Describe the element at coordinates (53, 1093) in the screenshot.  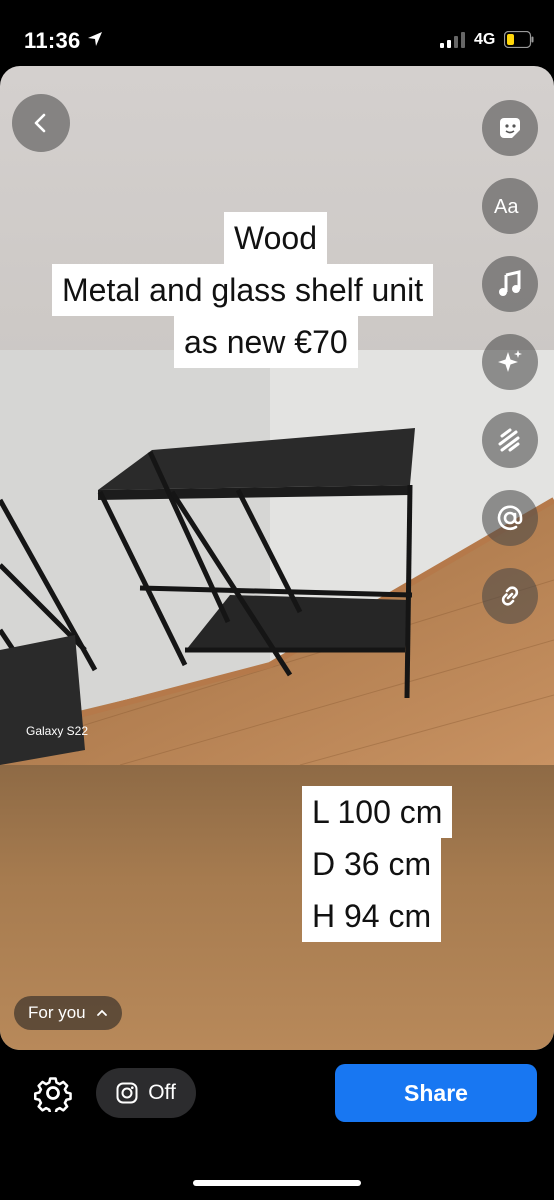
I see `settings-gear-icon` at that location.